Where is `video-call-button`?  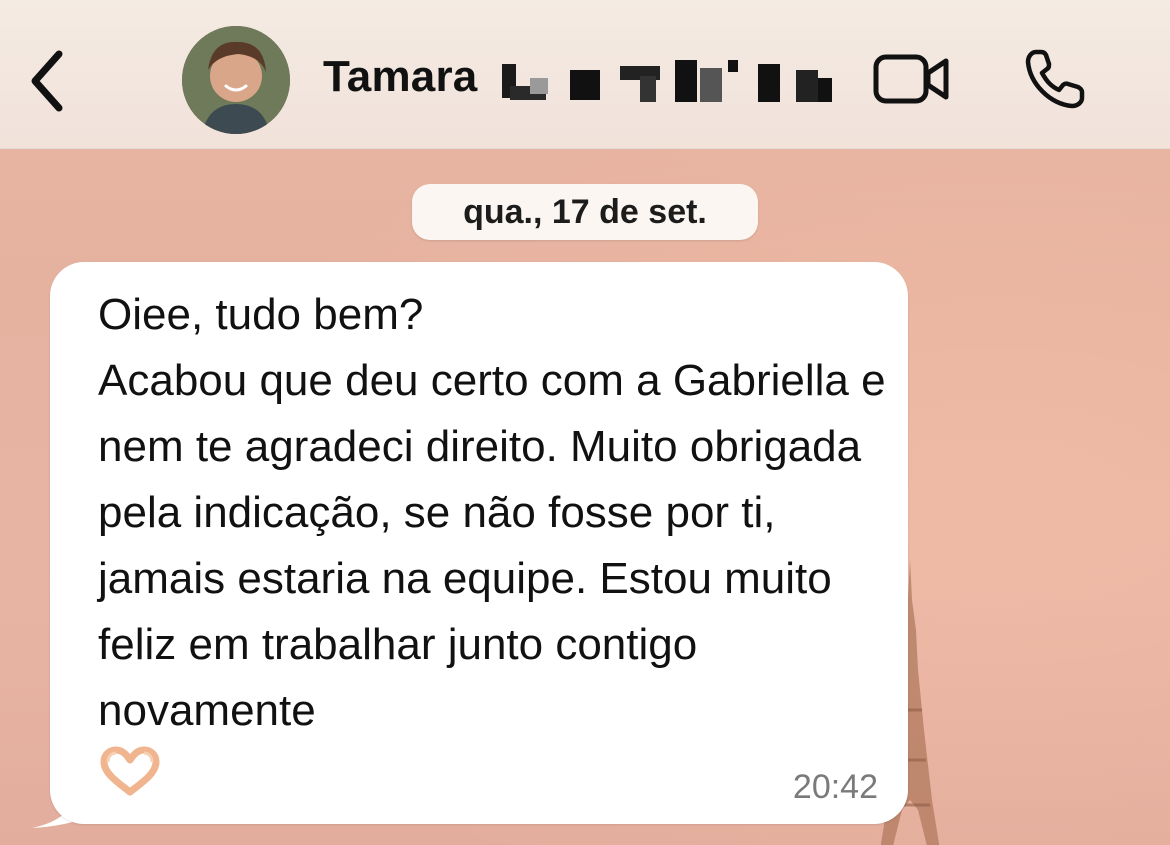 video-call-button is located at coordinates (912, 79).